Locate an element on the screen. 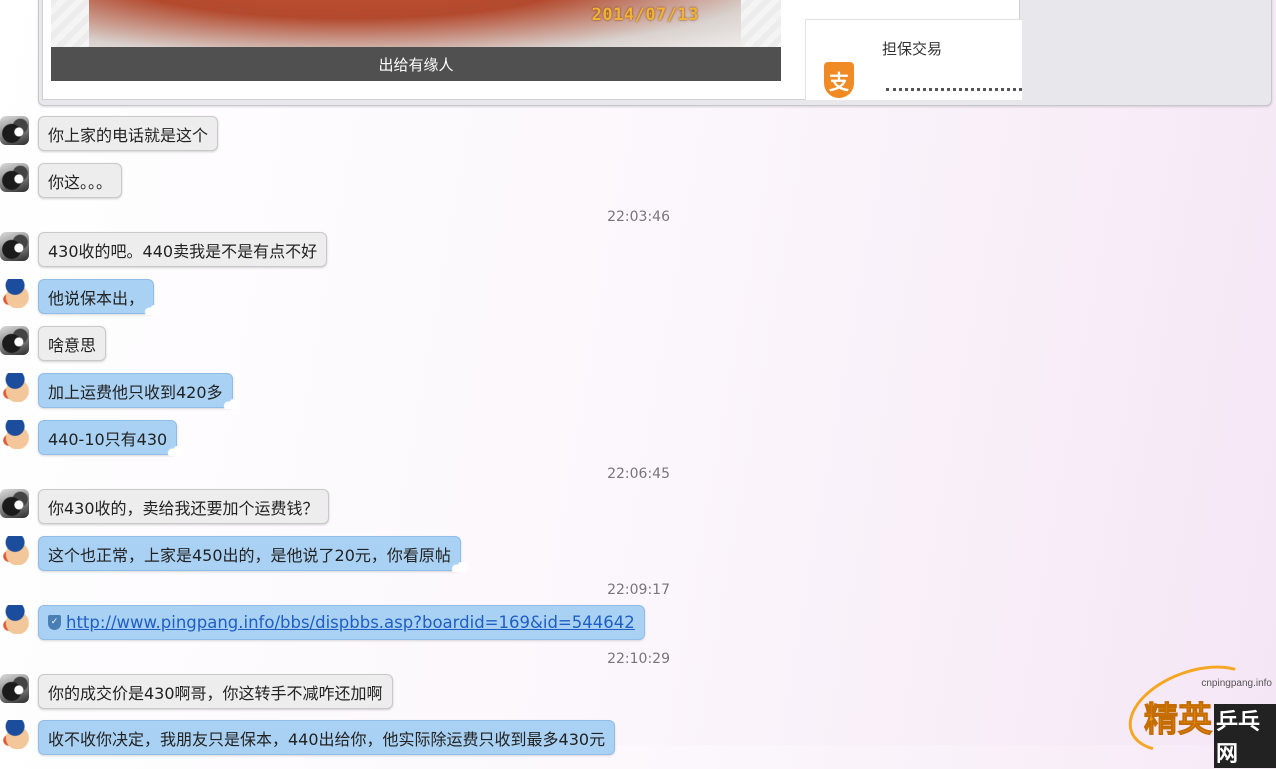 The height and width of the screenshot is (769, 1276). message-text: 440-10只有430 is located at coordinates (108, 439).